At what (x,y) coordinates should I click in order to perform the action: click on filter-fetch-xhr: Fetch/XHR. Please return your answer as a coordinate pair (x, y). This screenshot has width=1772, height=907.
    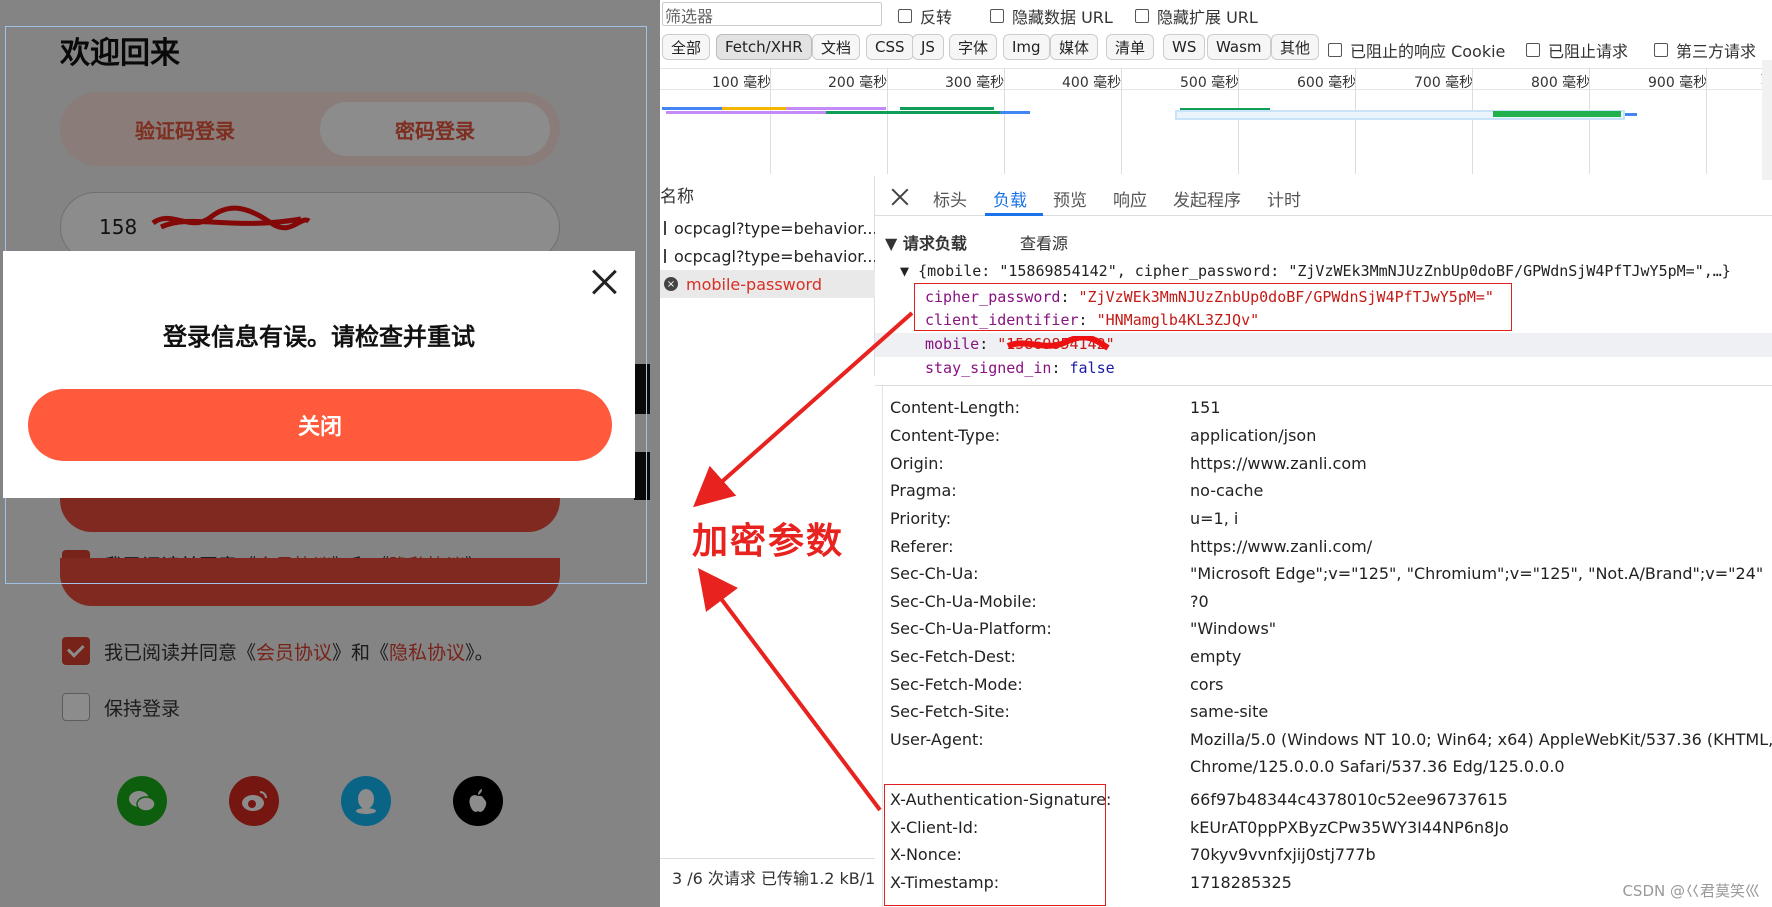
    Looking at the image, I should click on (764, 47).